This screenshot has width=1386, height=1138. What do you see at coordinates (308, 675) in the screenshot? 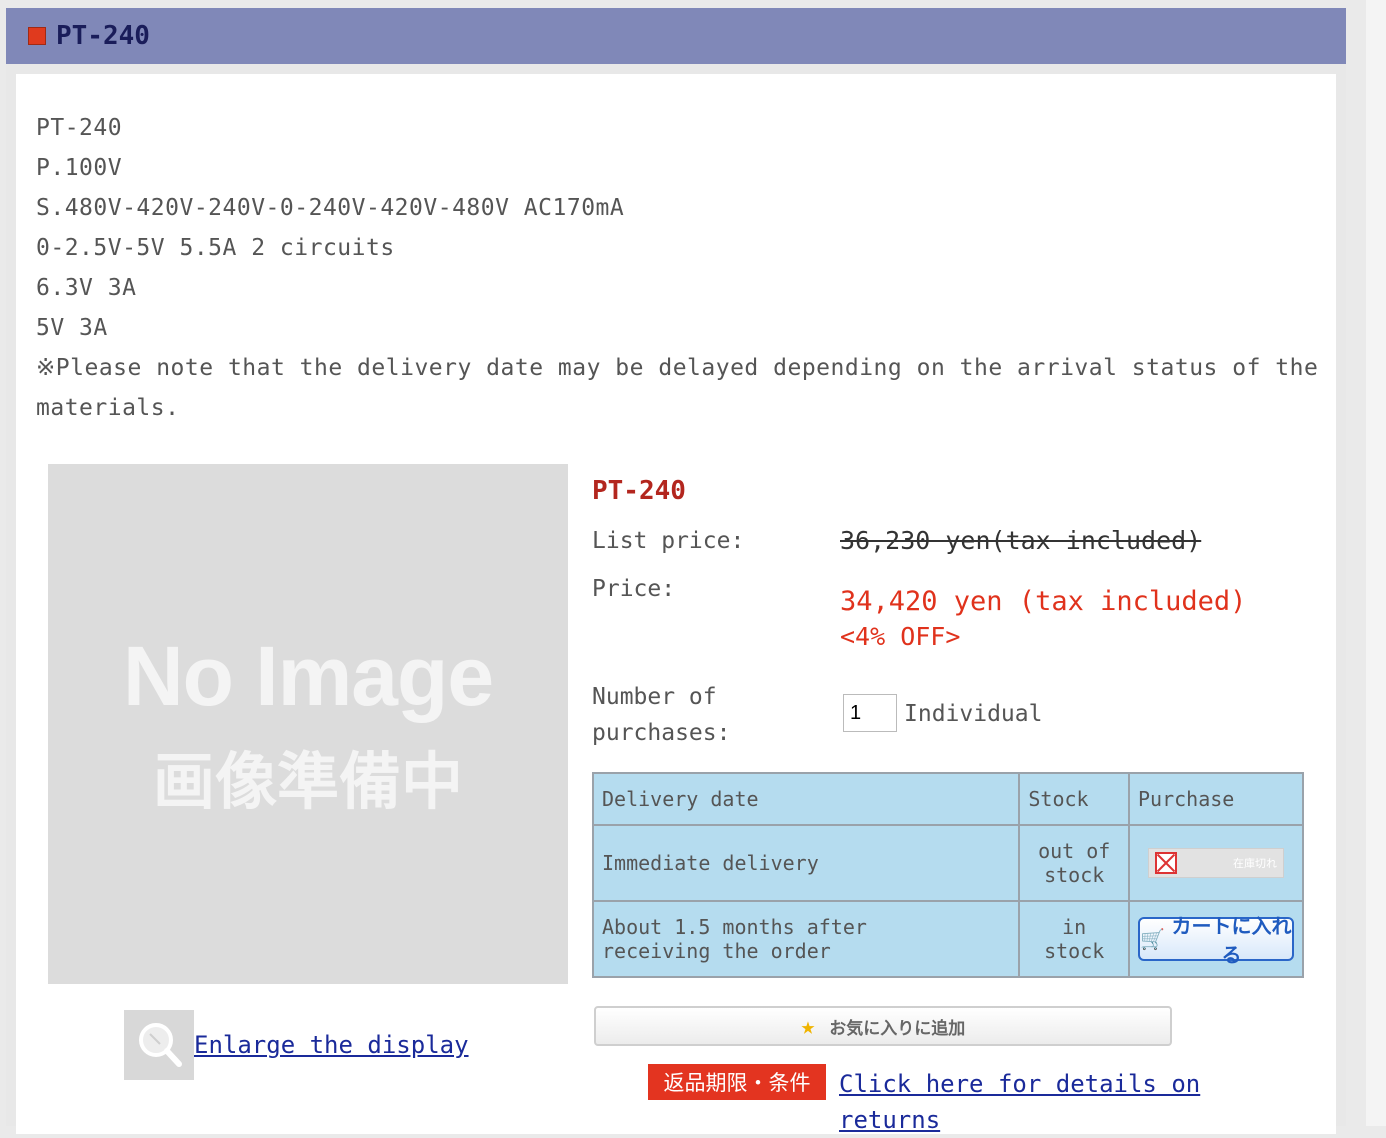
I see `no-image-text: No Image` at bounding box center [308, 675].